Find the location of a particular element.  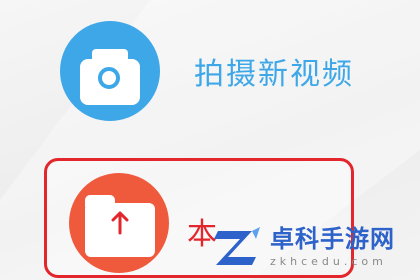

watermark-logo-icon is located at coordinates (237, 246).